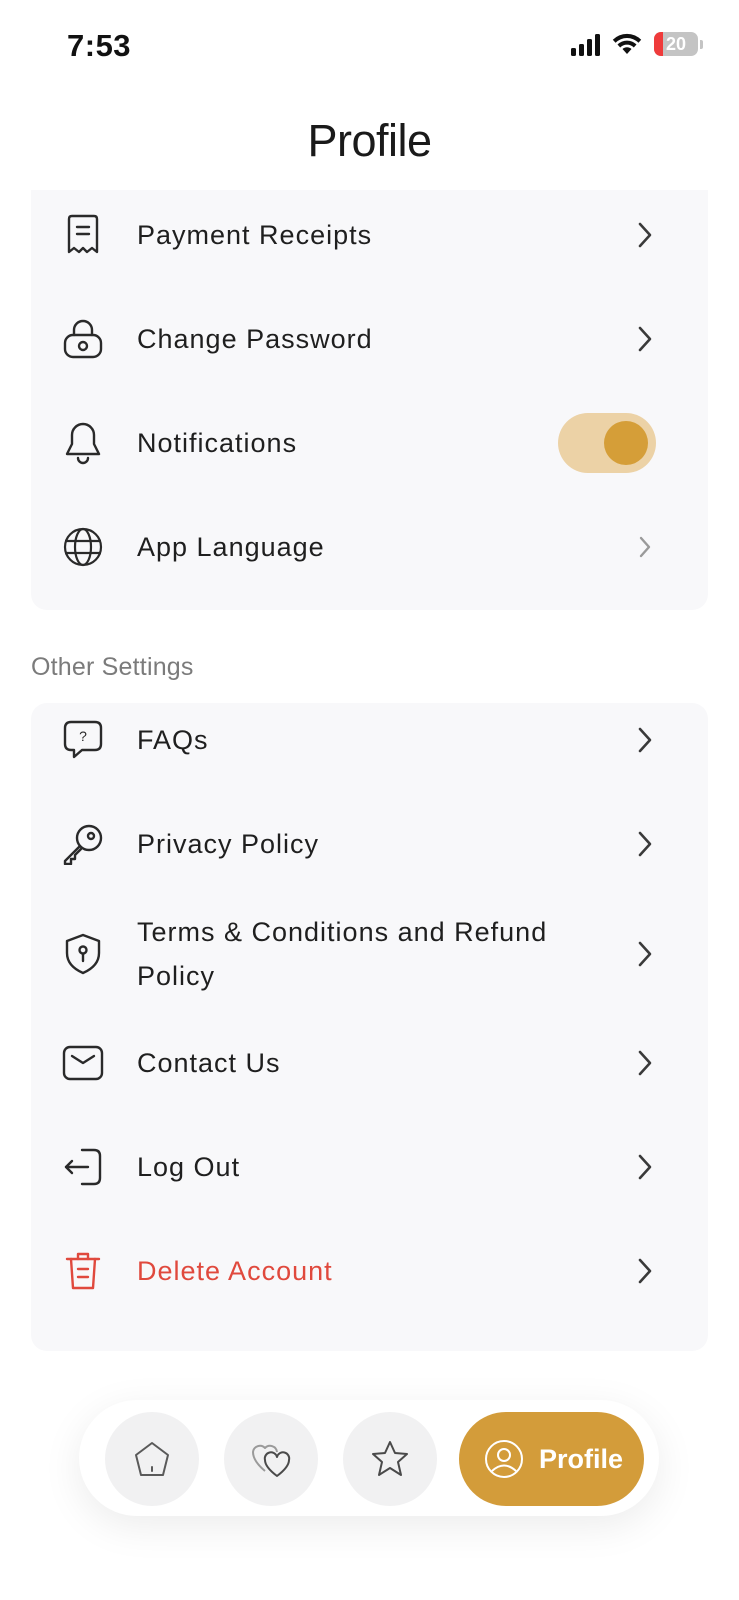 The height and width of the screenshot is (1600, 739). I want to click on menu-item-change-password: Change Password, so click(369, 339).